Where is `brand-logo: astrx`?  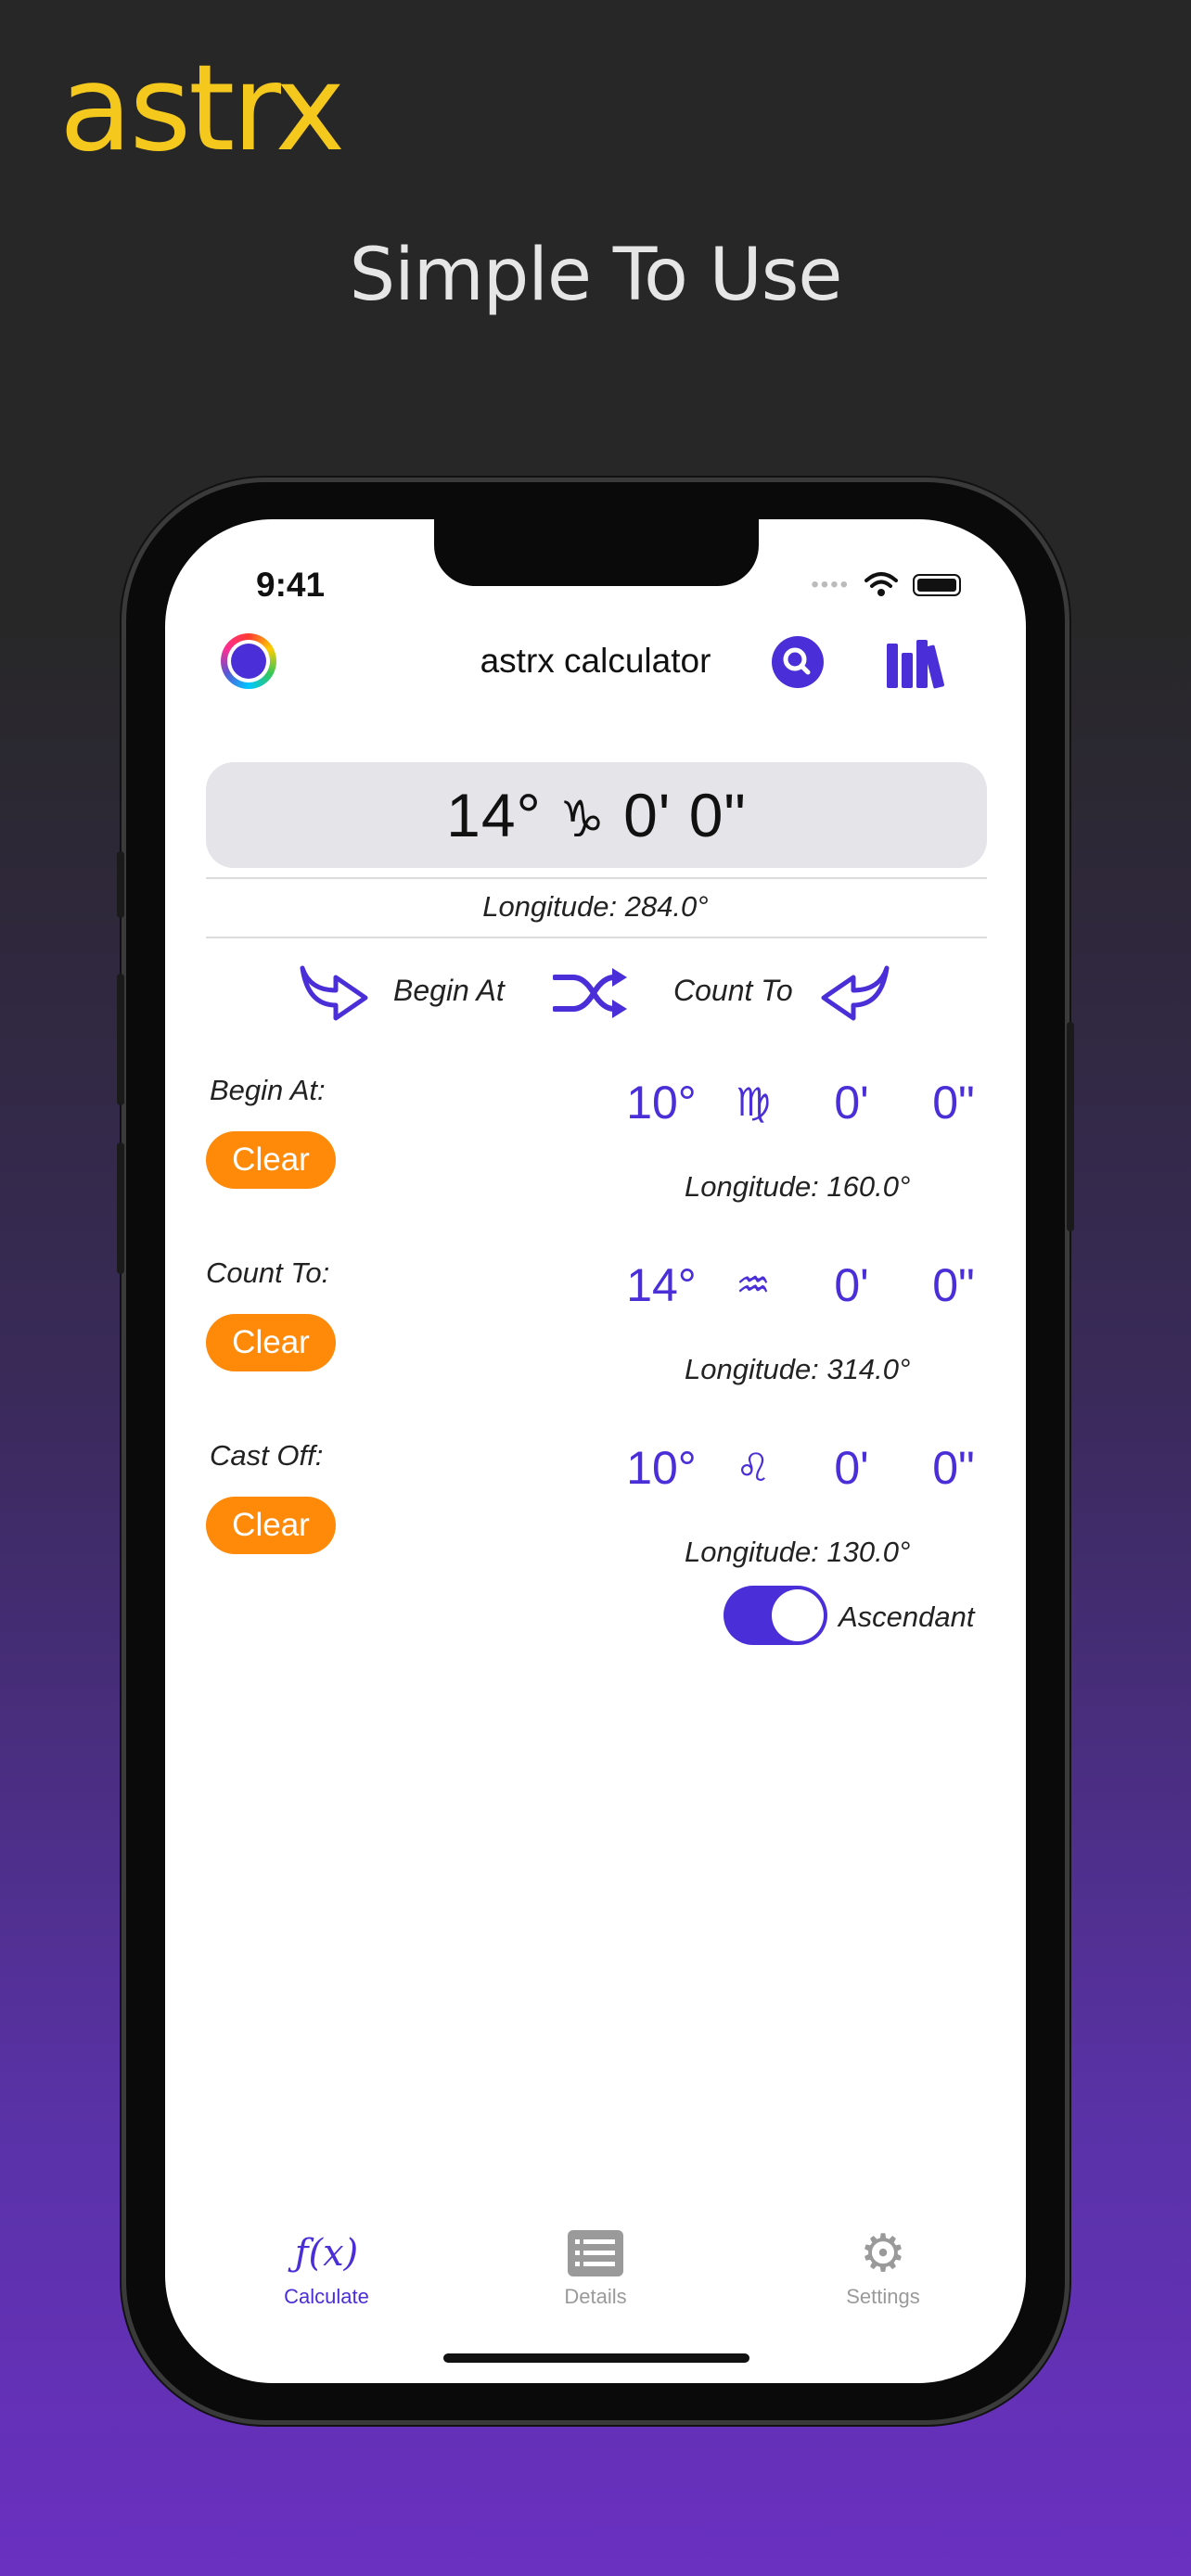 brand-logo: astrx is located at coordinates (202, 109).